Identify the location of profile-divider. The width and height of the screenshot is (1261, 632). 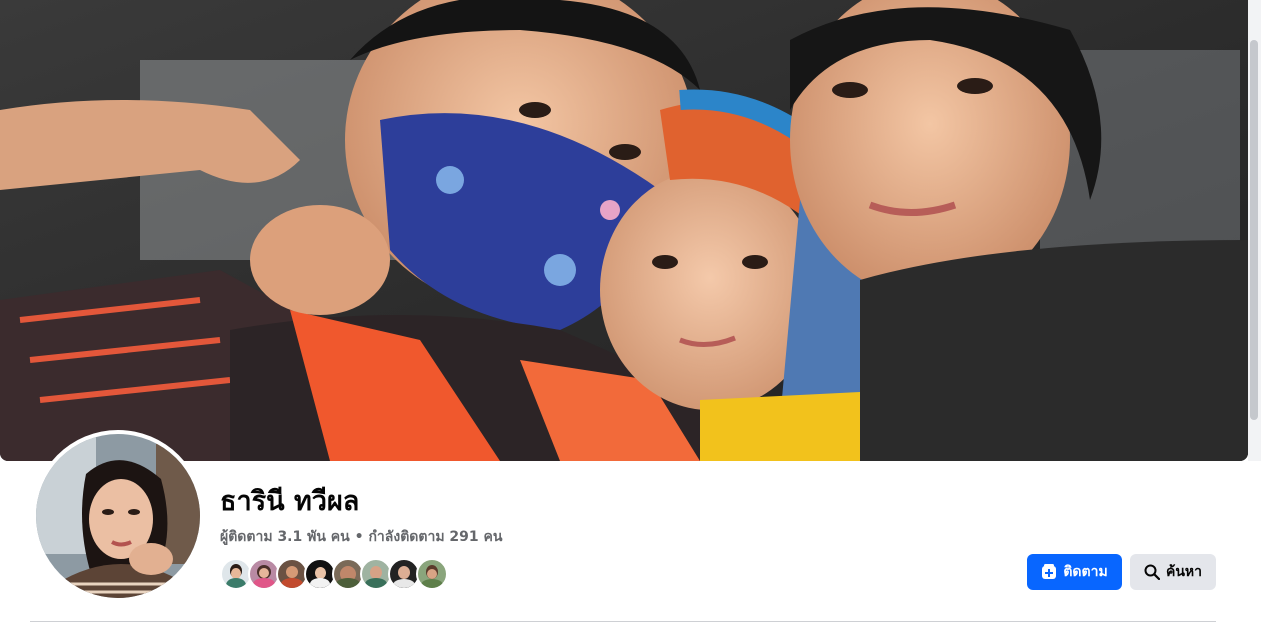
(623, 621).